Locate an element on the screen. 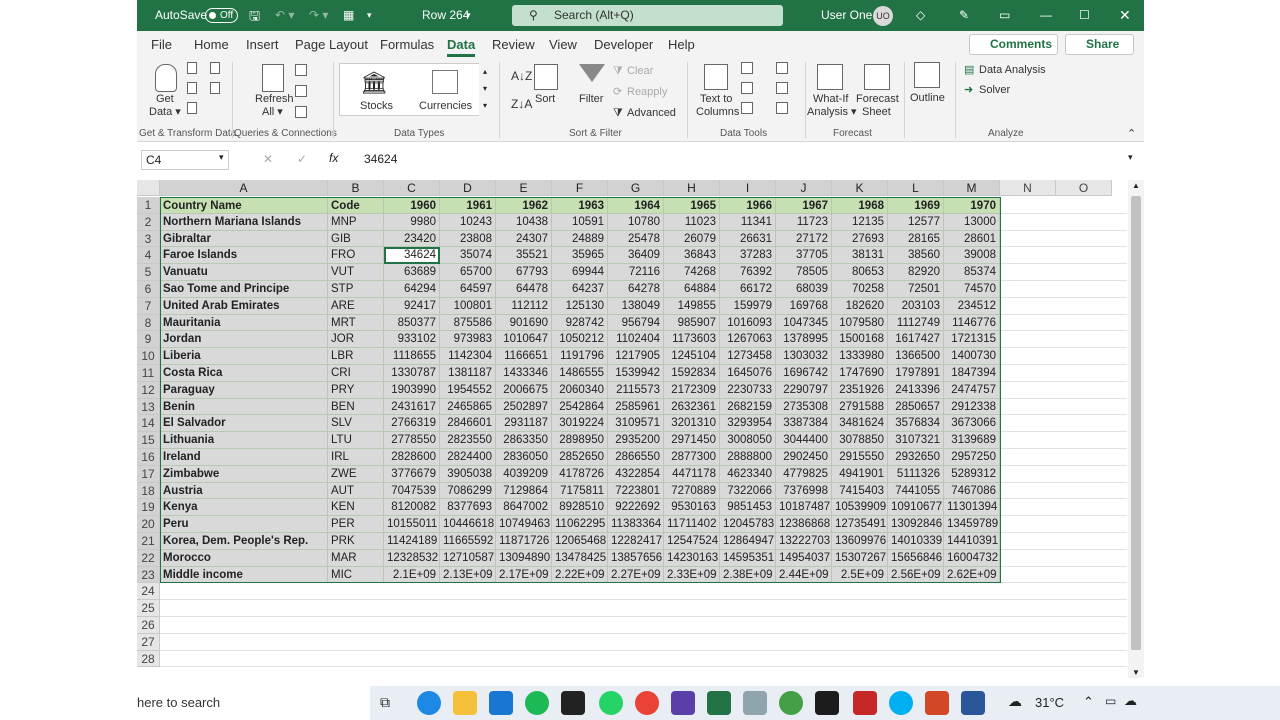  table-cell: 2778550 is located at coordinates (412, 440).